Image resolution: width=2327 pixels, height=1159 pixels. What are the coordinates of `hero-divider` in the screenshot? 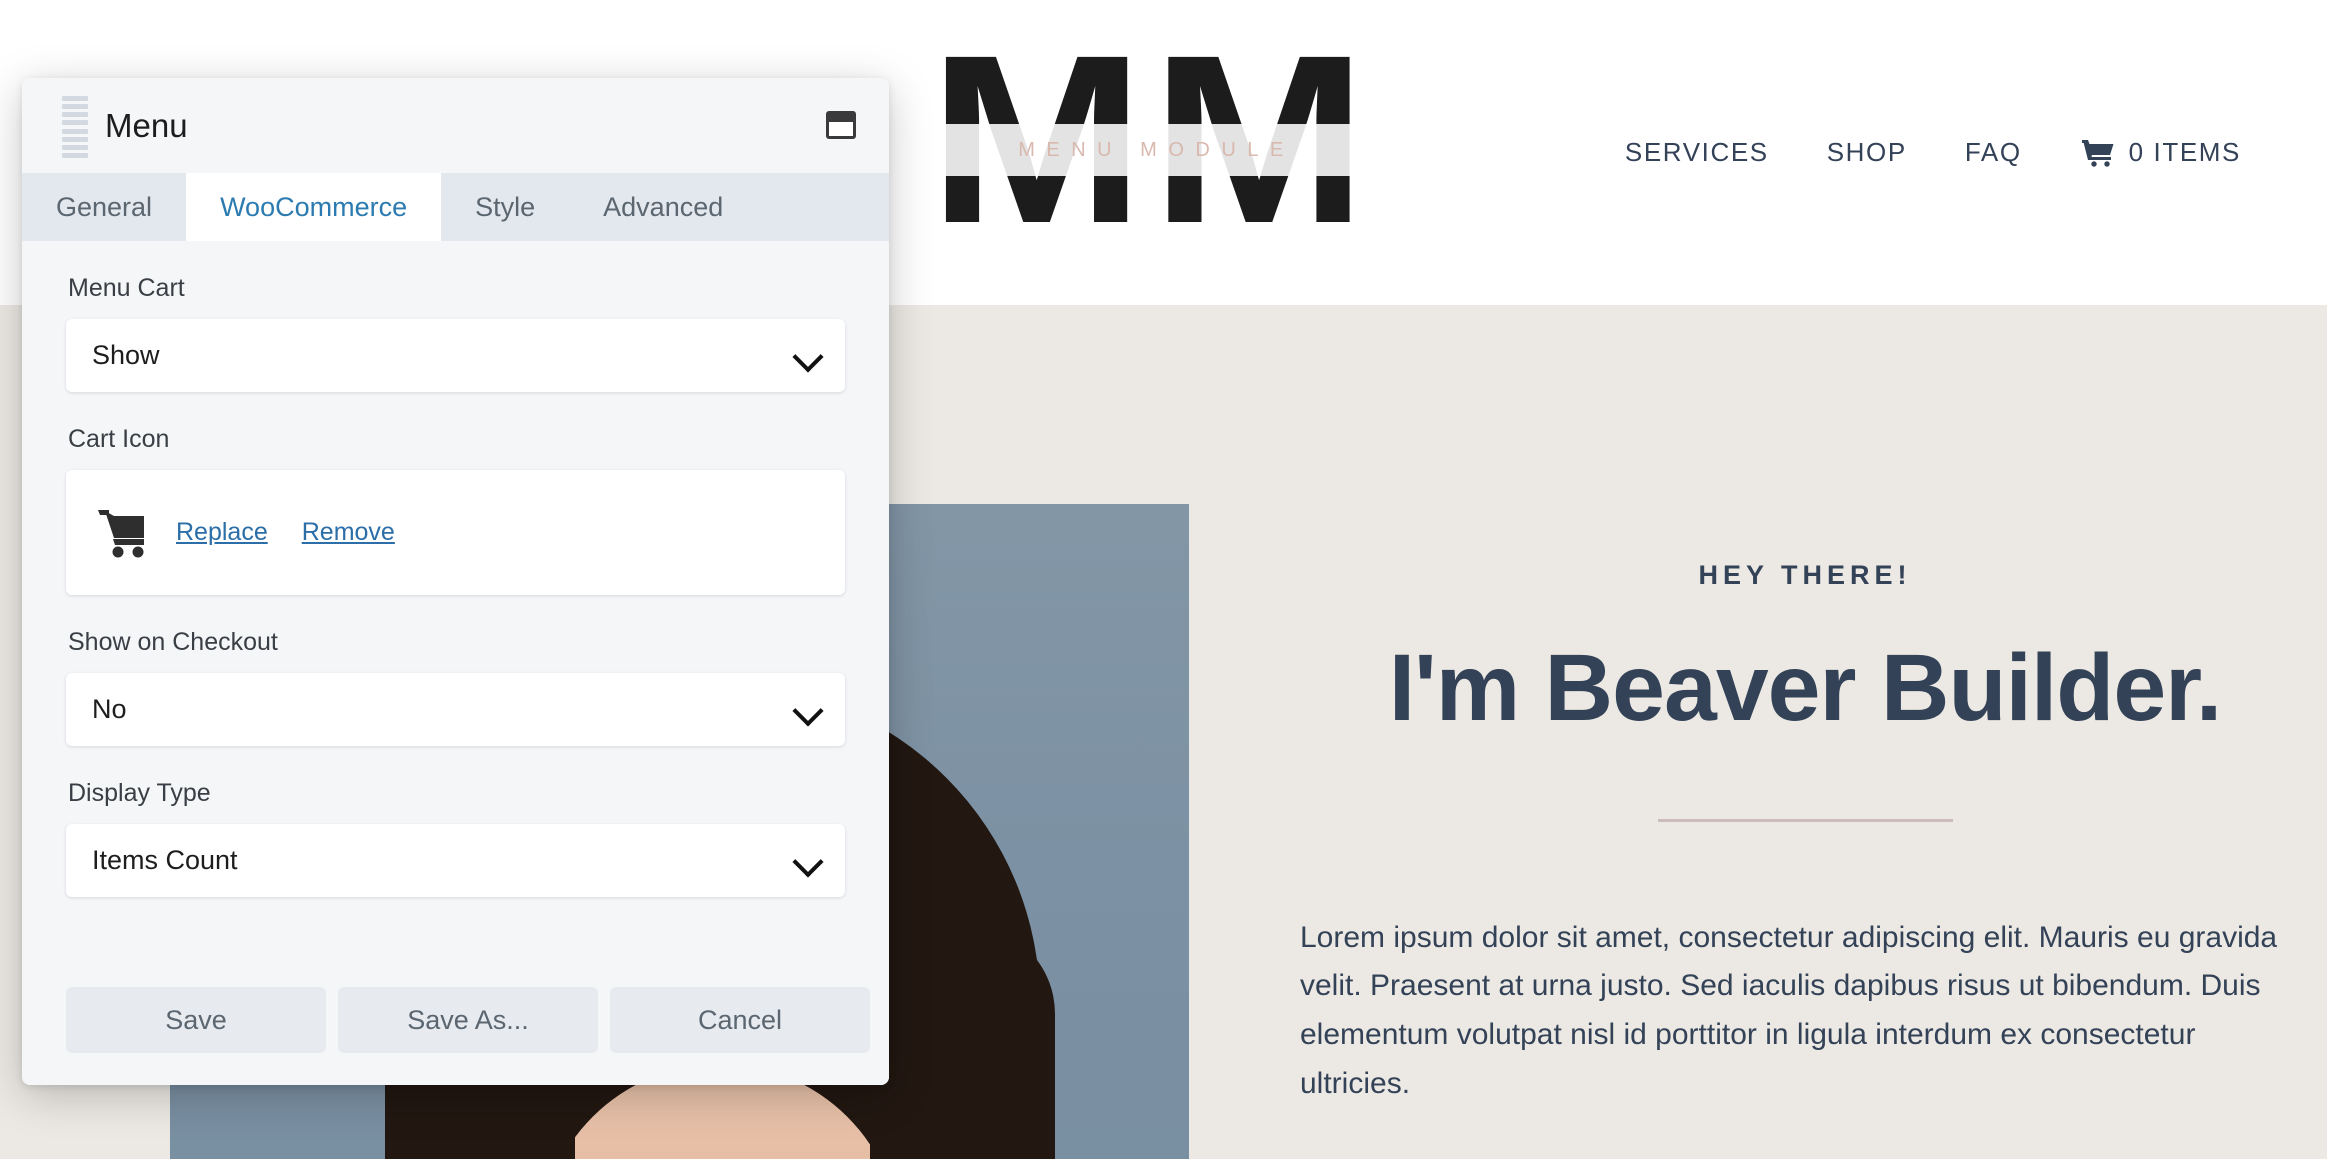 It's located at (1805, 820).